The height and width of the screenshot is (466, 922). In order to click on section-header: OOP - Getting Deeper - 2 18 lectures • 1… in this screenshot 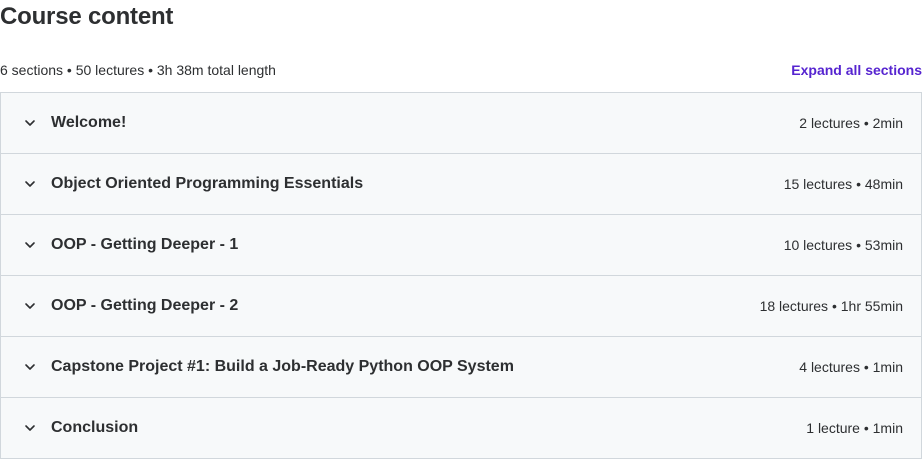, I will do `click(461, 306)`.